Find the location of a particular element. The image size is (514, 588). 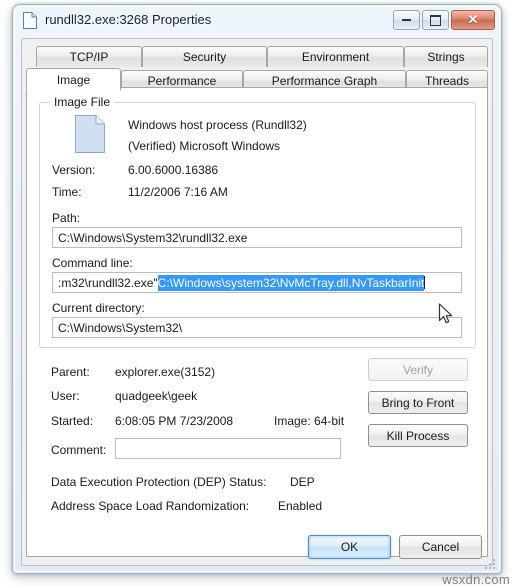

verify-button: Verify is located at coordinates (418, 369).